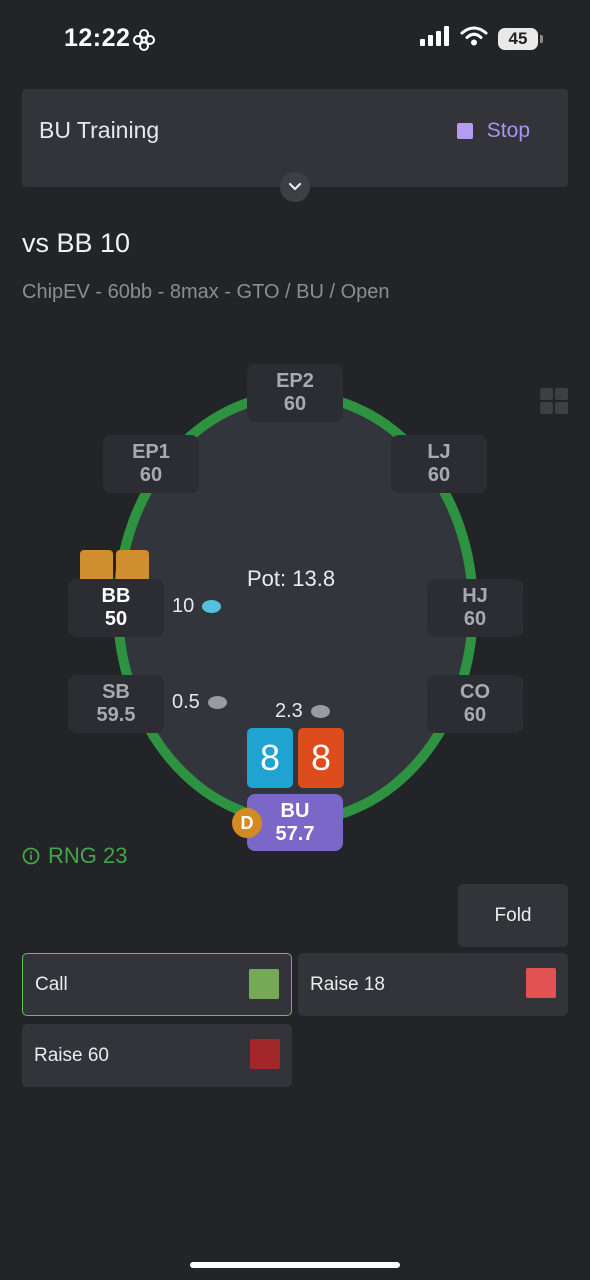  Describe the element at coordinates (114, 565) in the screenshot. I see `bb-cards` at that location.